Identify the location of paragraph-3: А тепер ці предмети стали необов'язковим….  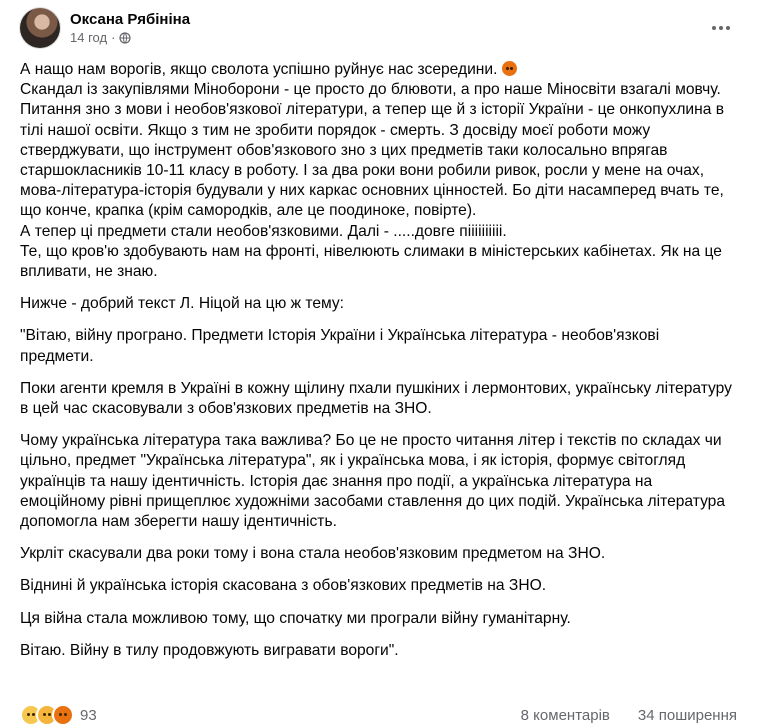
(263, 231).